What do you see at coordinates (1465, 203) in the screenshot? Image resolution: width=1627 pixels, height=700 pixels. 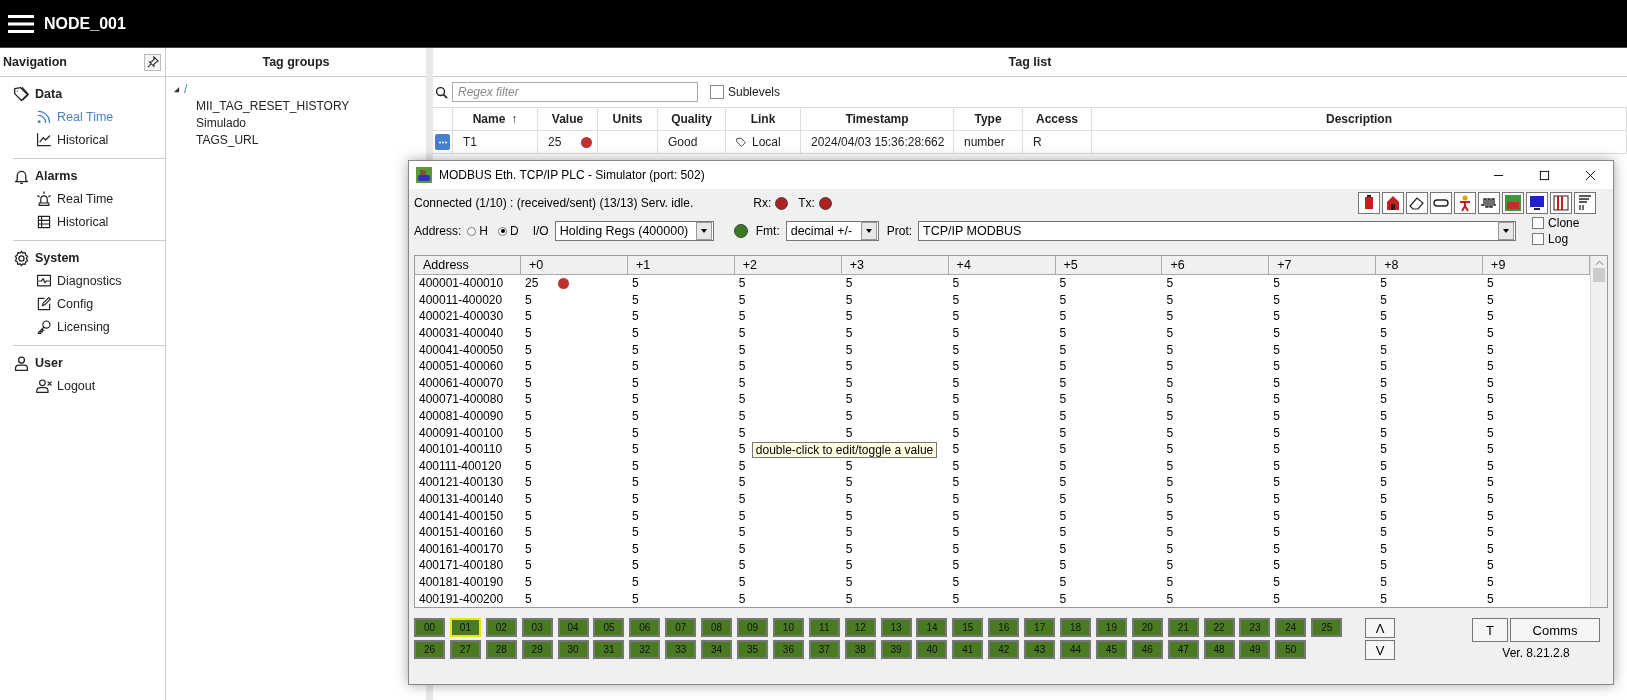 I see `figure-icon` at bounding box center [1465, 203].